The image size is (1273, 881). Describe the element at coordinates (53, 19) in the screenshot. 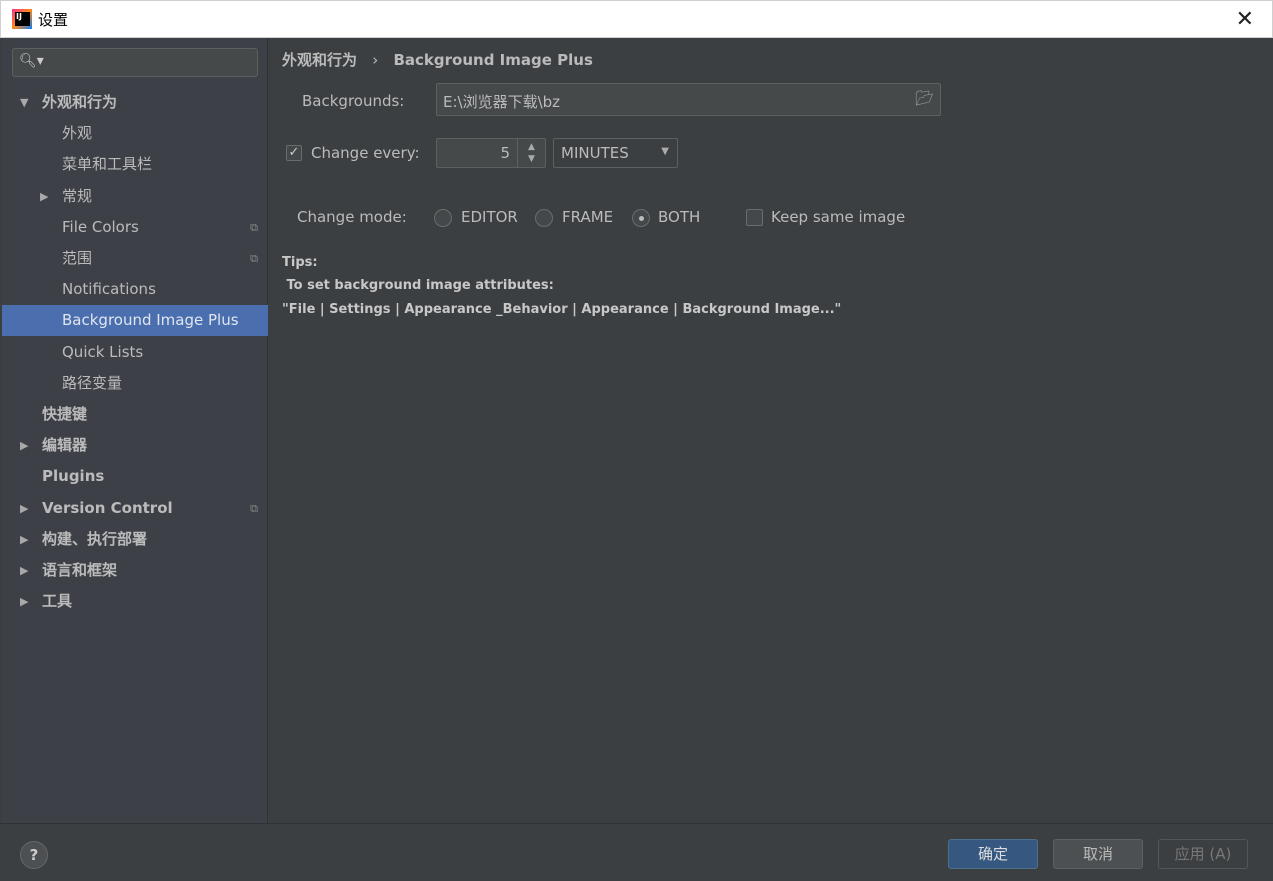

I see `window-title: 设置` at that location.